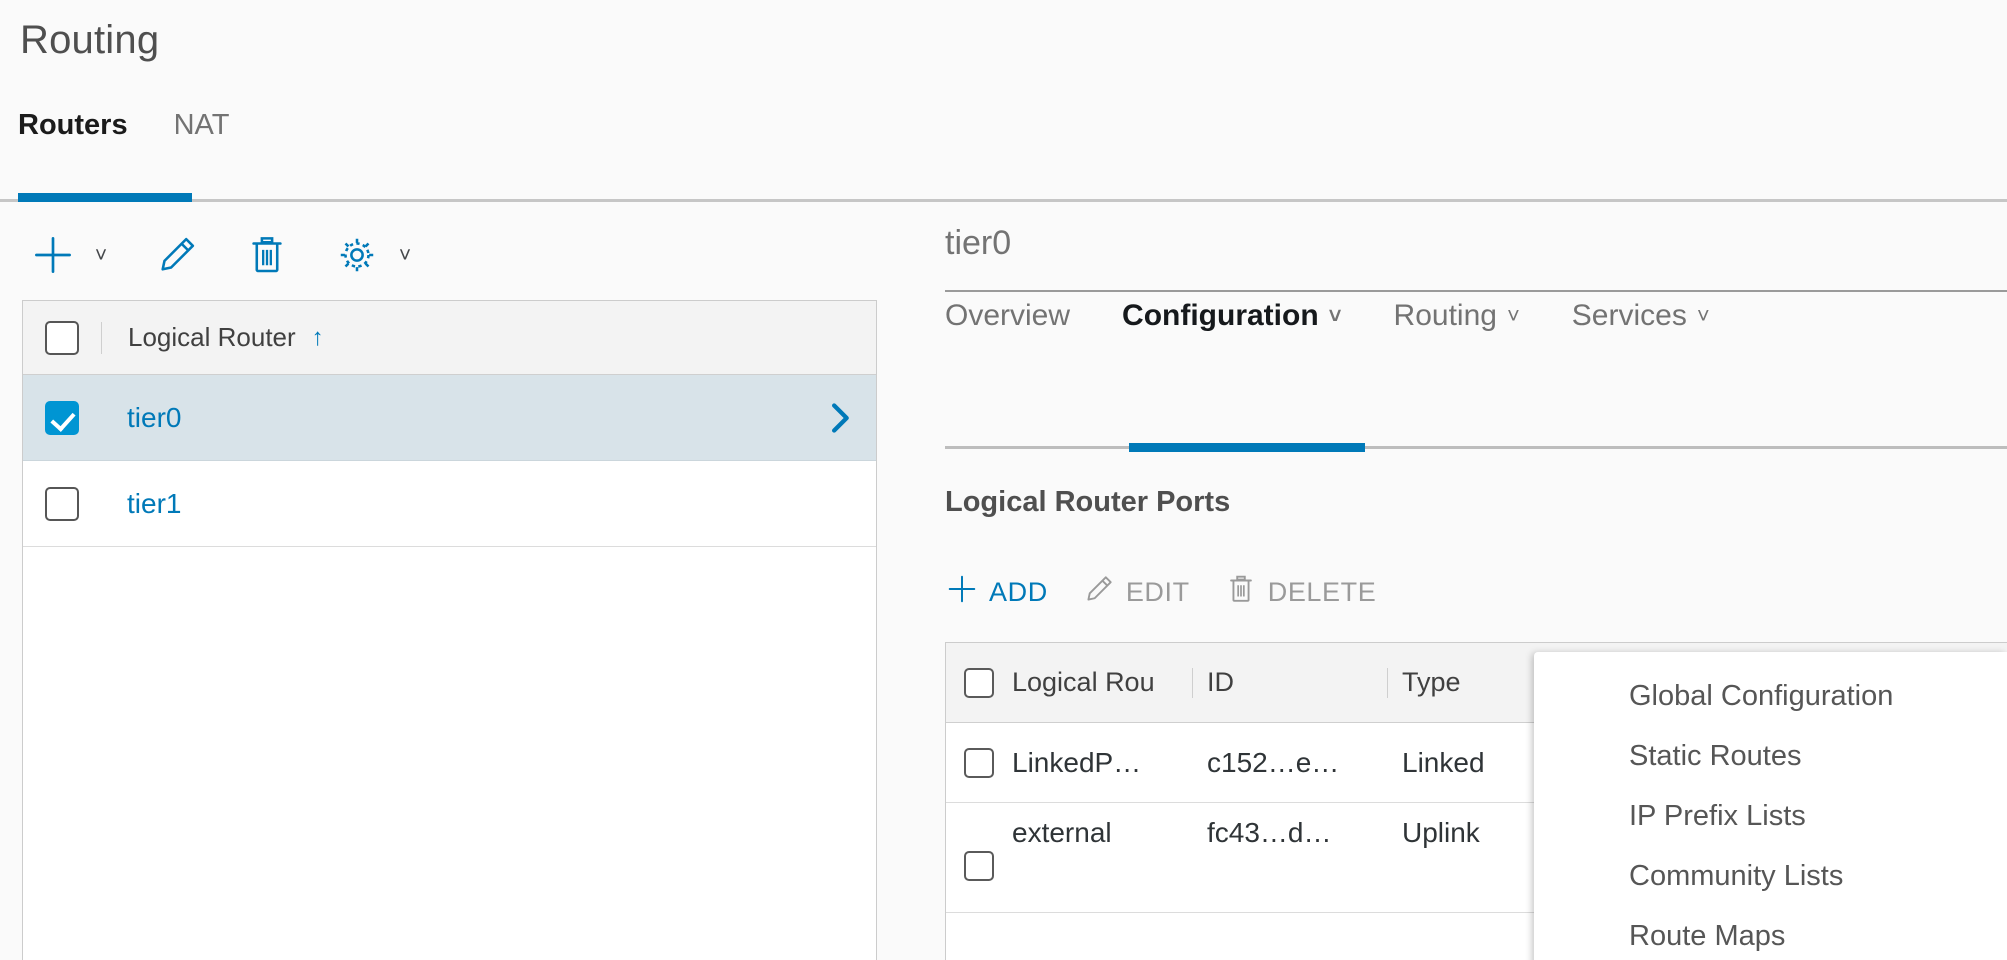 The image size is (2007, 960). I want to click on ports-select-all-checkbox, so click(979, 682).